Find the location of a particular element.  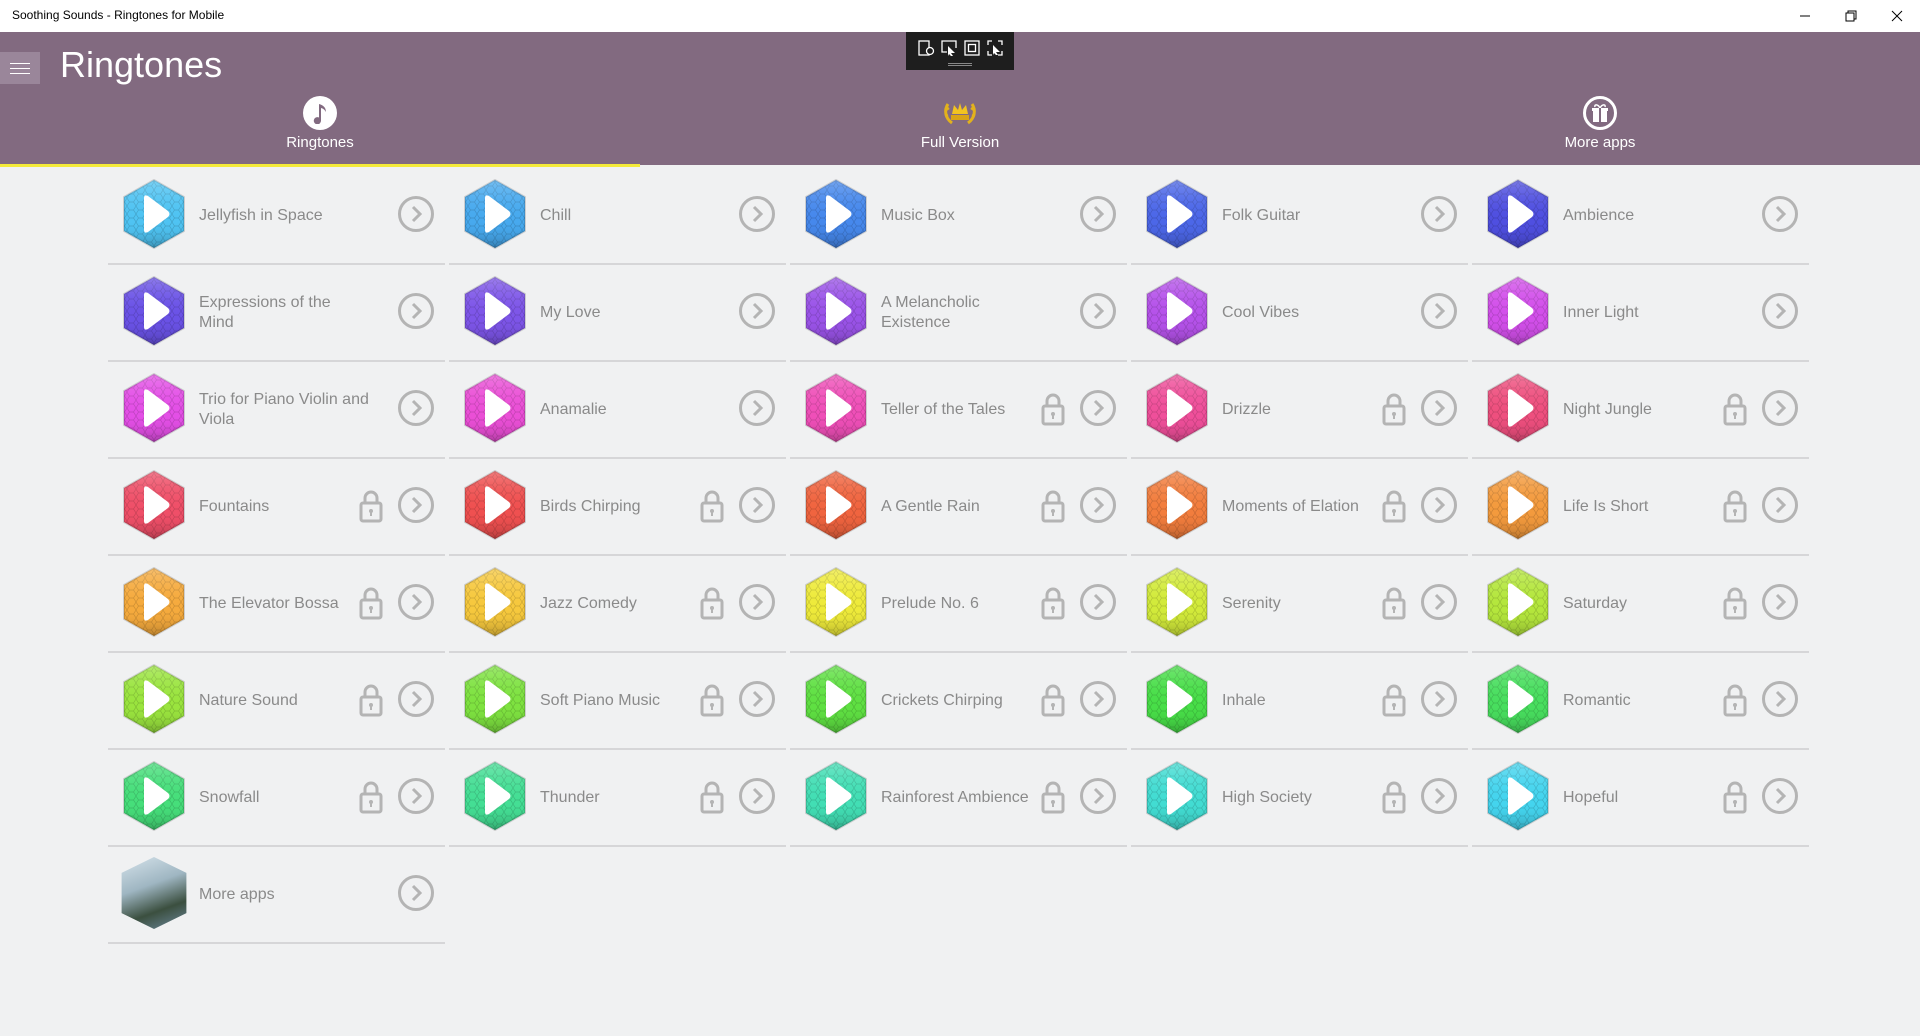

ringtone-item: Hopeful is located at coordinates (1640, 798).